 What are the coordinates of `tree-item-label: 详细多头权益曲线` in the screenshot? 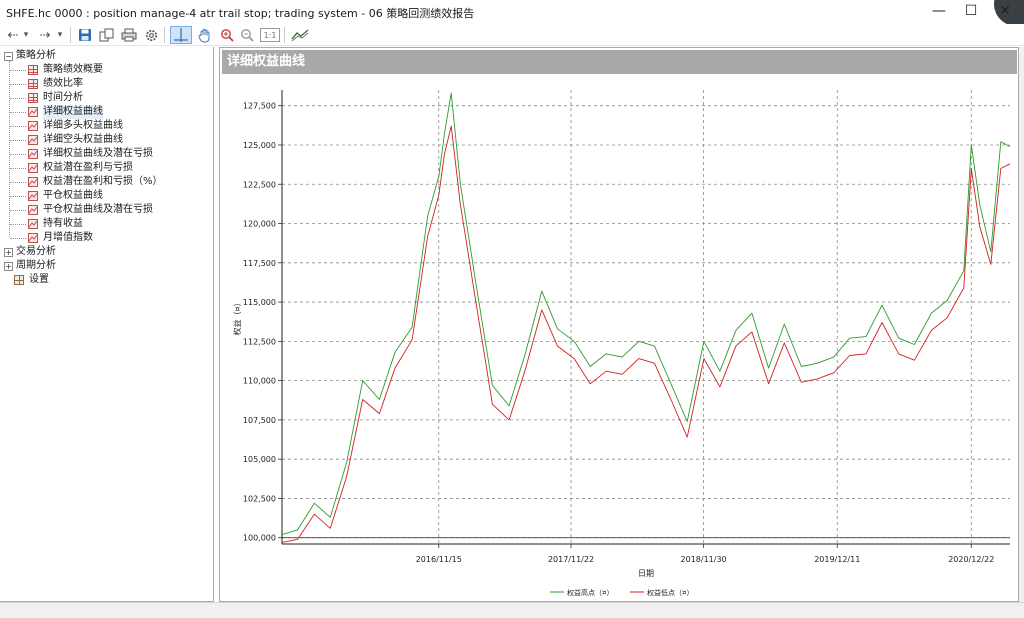 It's located at (83, 125).